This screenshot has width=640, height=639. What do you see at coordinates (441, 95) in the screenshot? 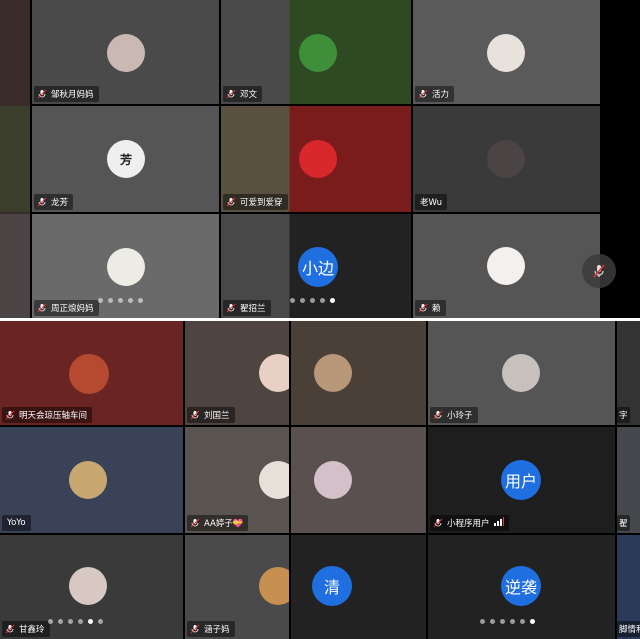
I see `participant-name: 活力` at bounding box center [441, 95].